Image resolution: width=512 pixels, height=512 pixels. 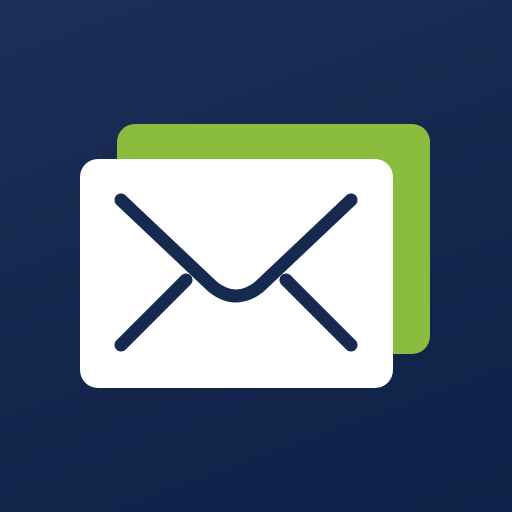 What do you see at coordinates (236, 248) in the screenshot?
I see `envelope-flap` at bounding box center [236, 248].